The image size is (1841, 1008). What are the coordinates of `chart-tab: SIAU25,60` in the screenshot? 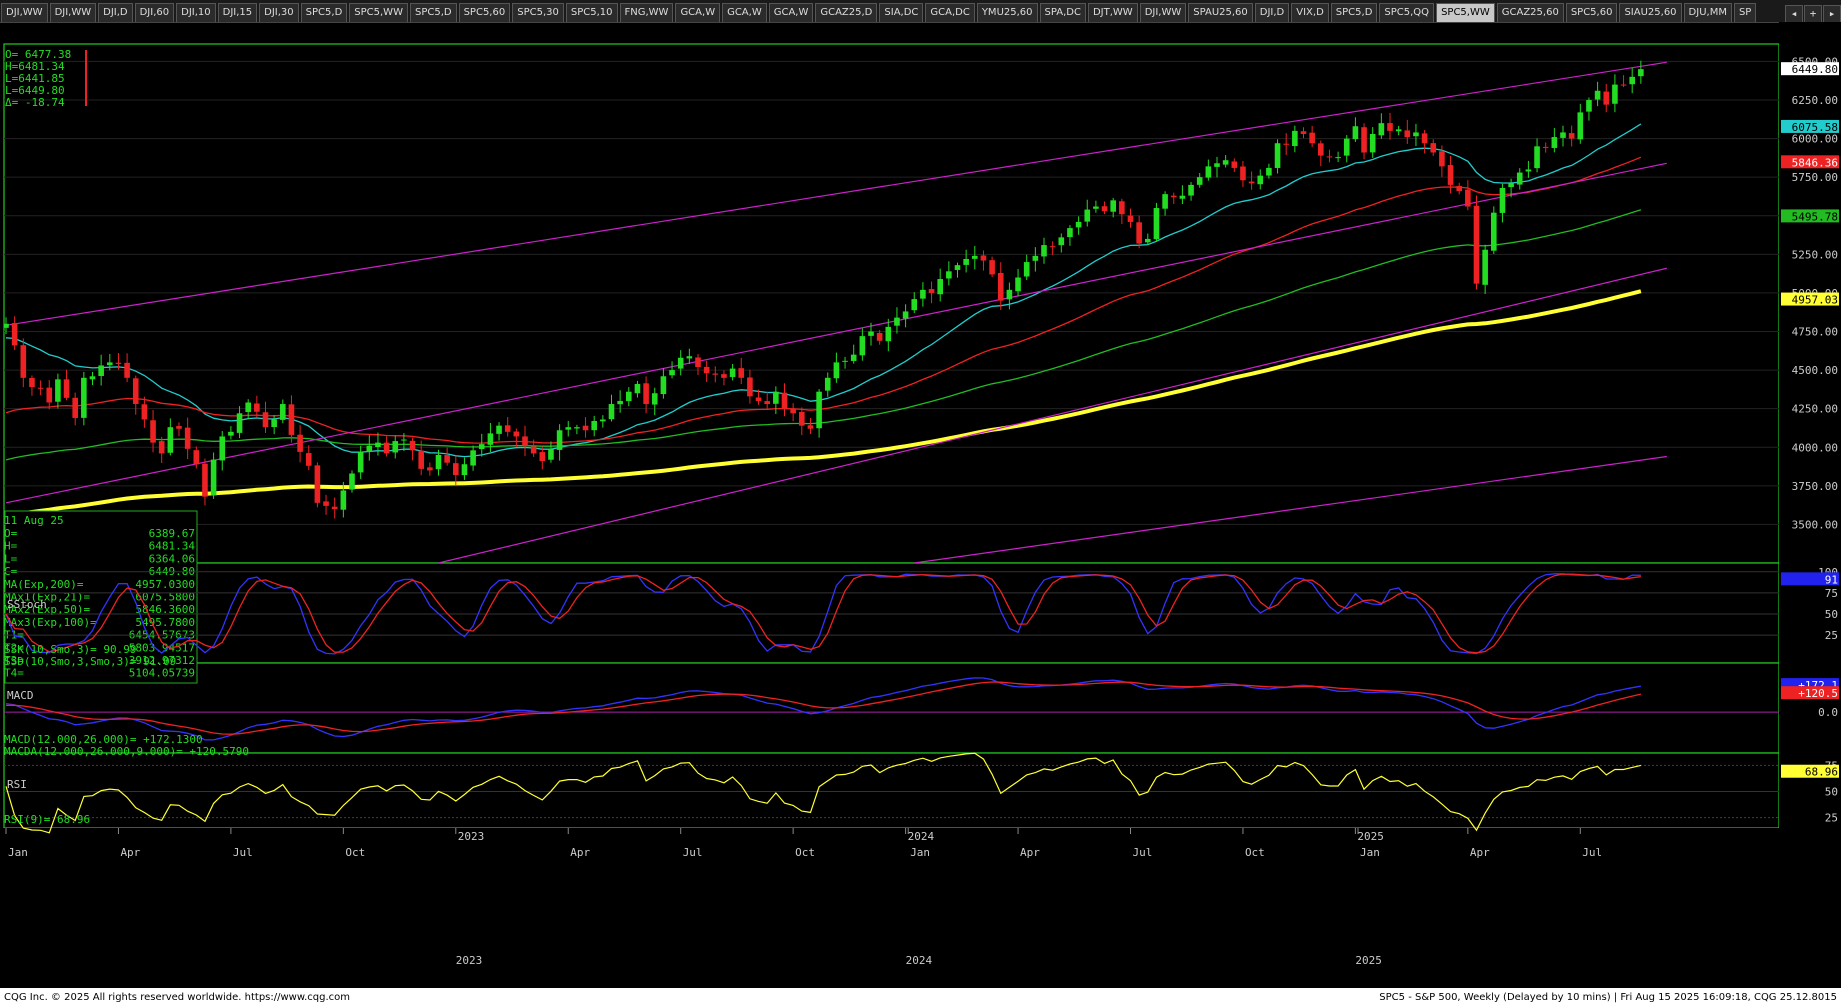 It's located at (1650, 12).